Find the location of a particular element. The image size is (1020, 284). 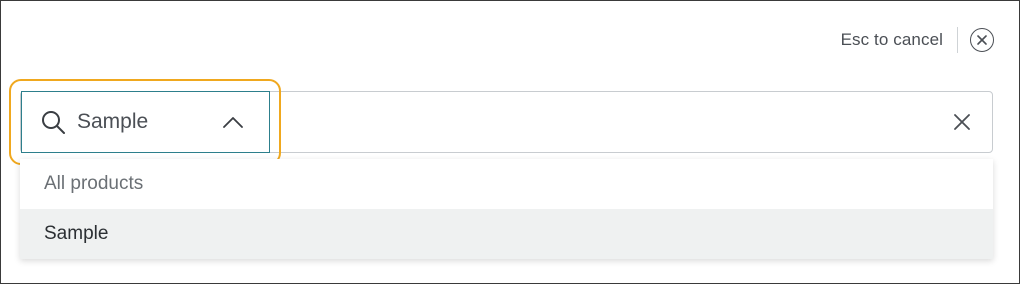

close-button is located at coordinates (982, 40).